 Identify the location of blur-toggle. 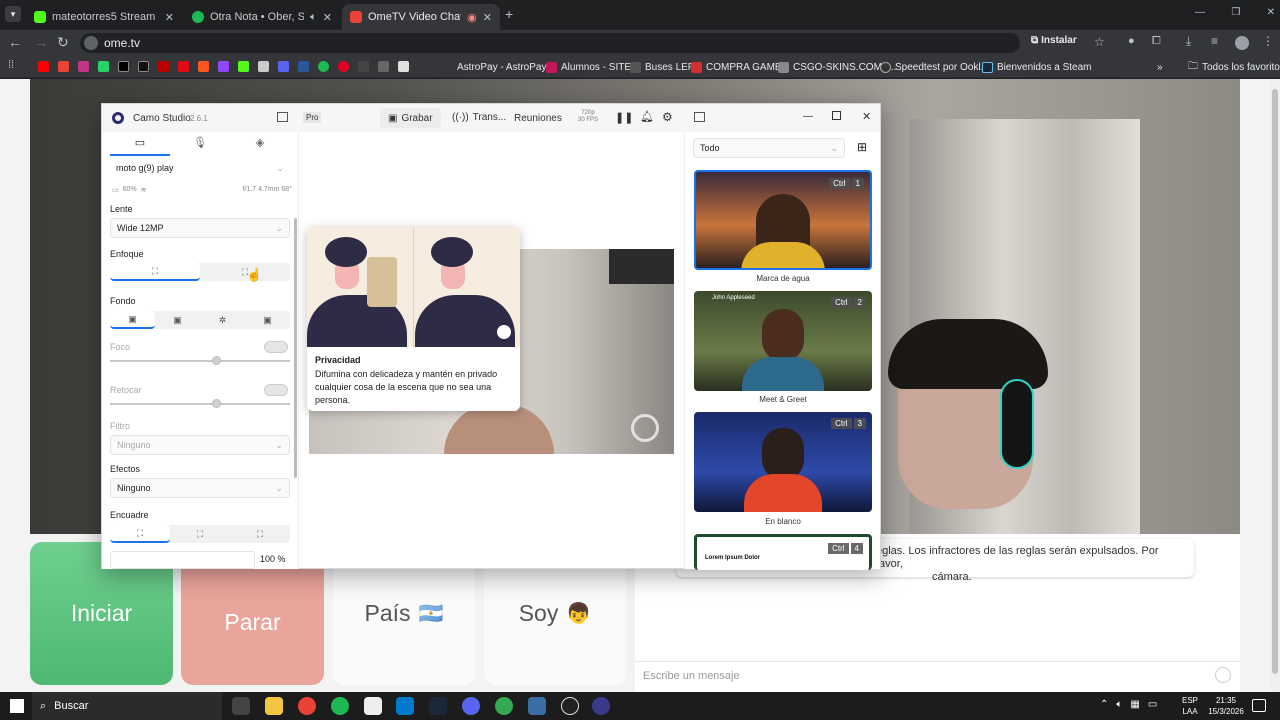
(276, 347).